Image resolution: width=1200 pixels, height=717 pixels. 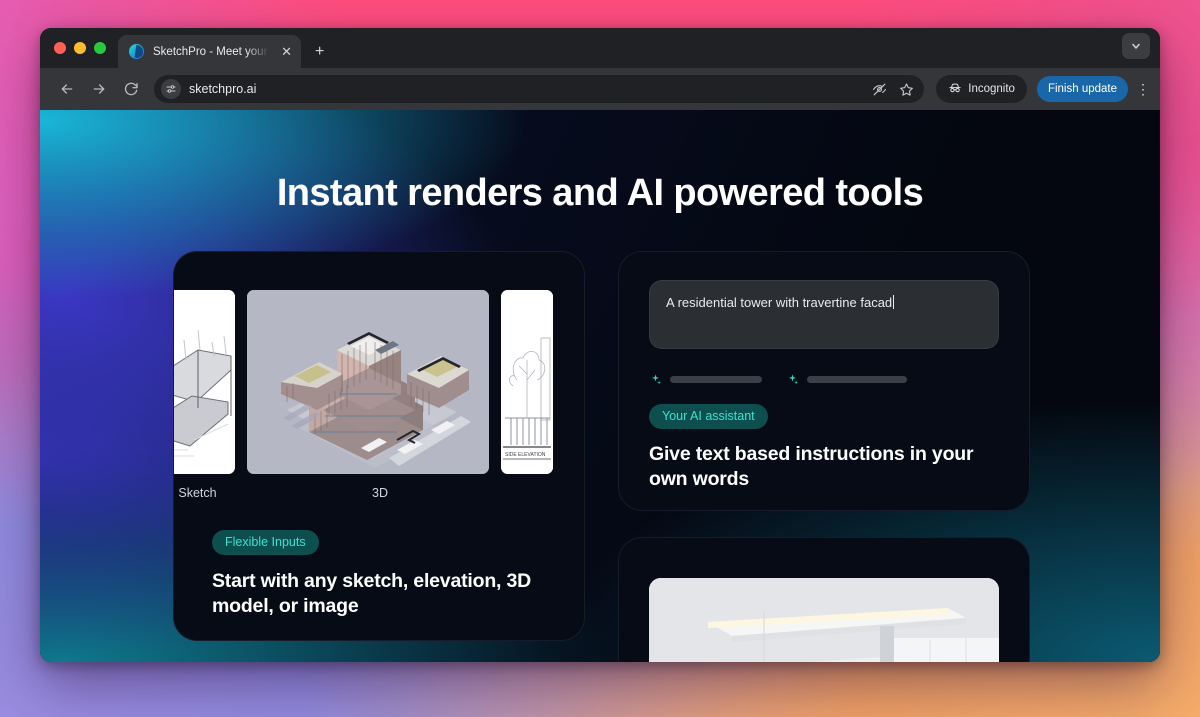 What do you see at coordinates (197, 493) in the screenshot?
I see `carousel-label-sketch: Sketch` at bounding box center [197, 493].